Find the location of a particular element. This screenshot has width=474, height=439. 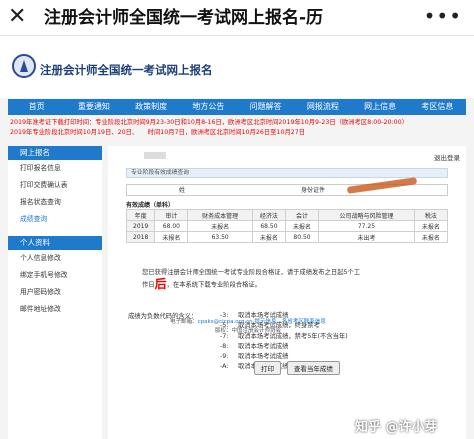

page-title: 注册会计师全国统一考试网上报名-历 is located at coordinates (184, 18).